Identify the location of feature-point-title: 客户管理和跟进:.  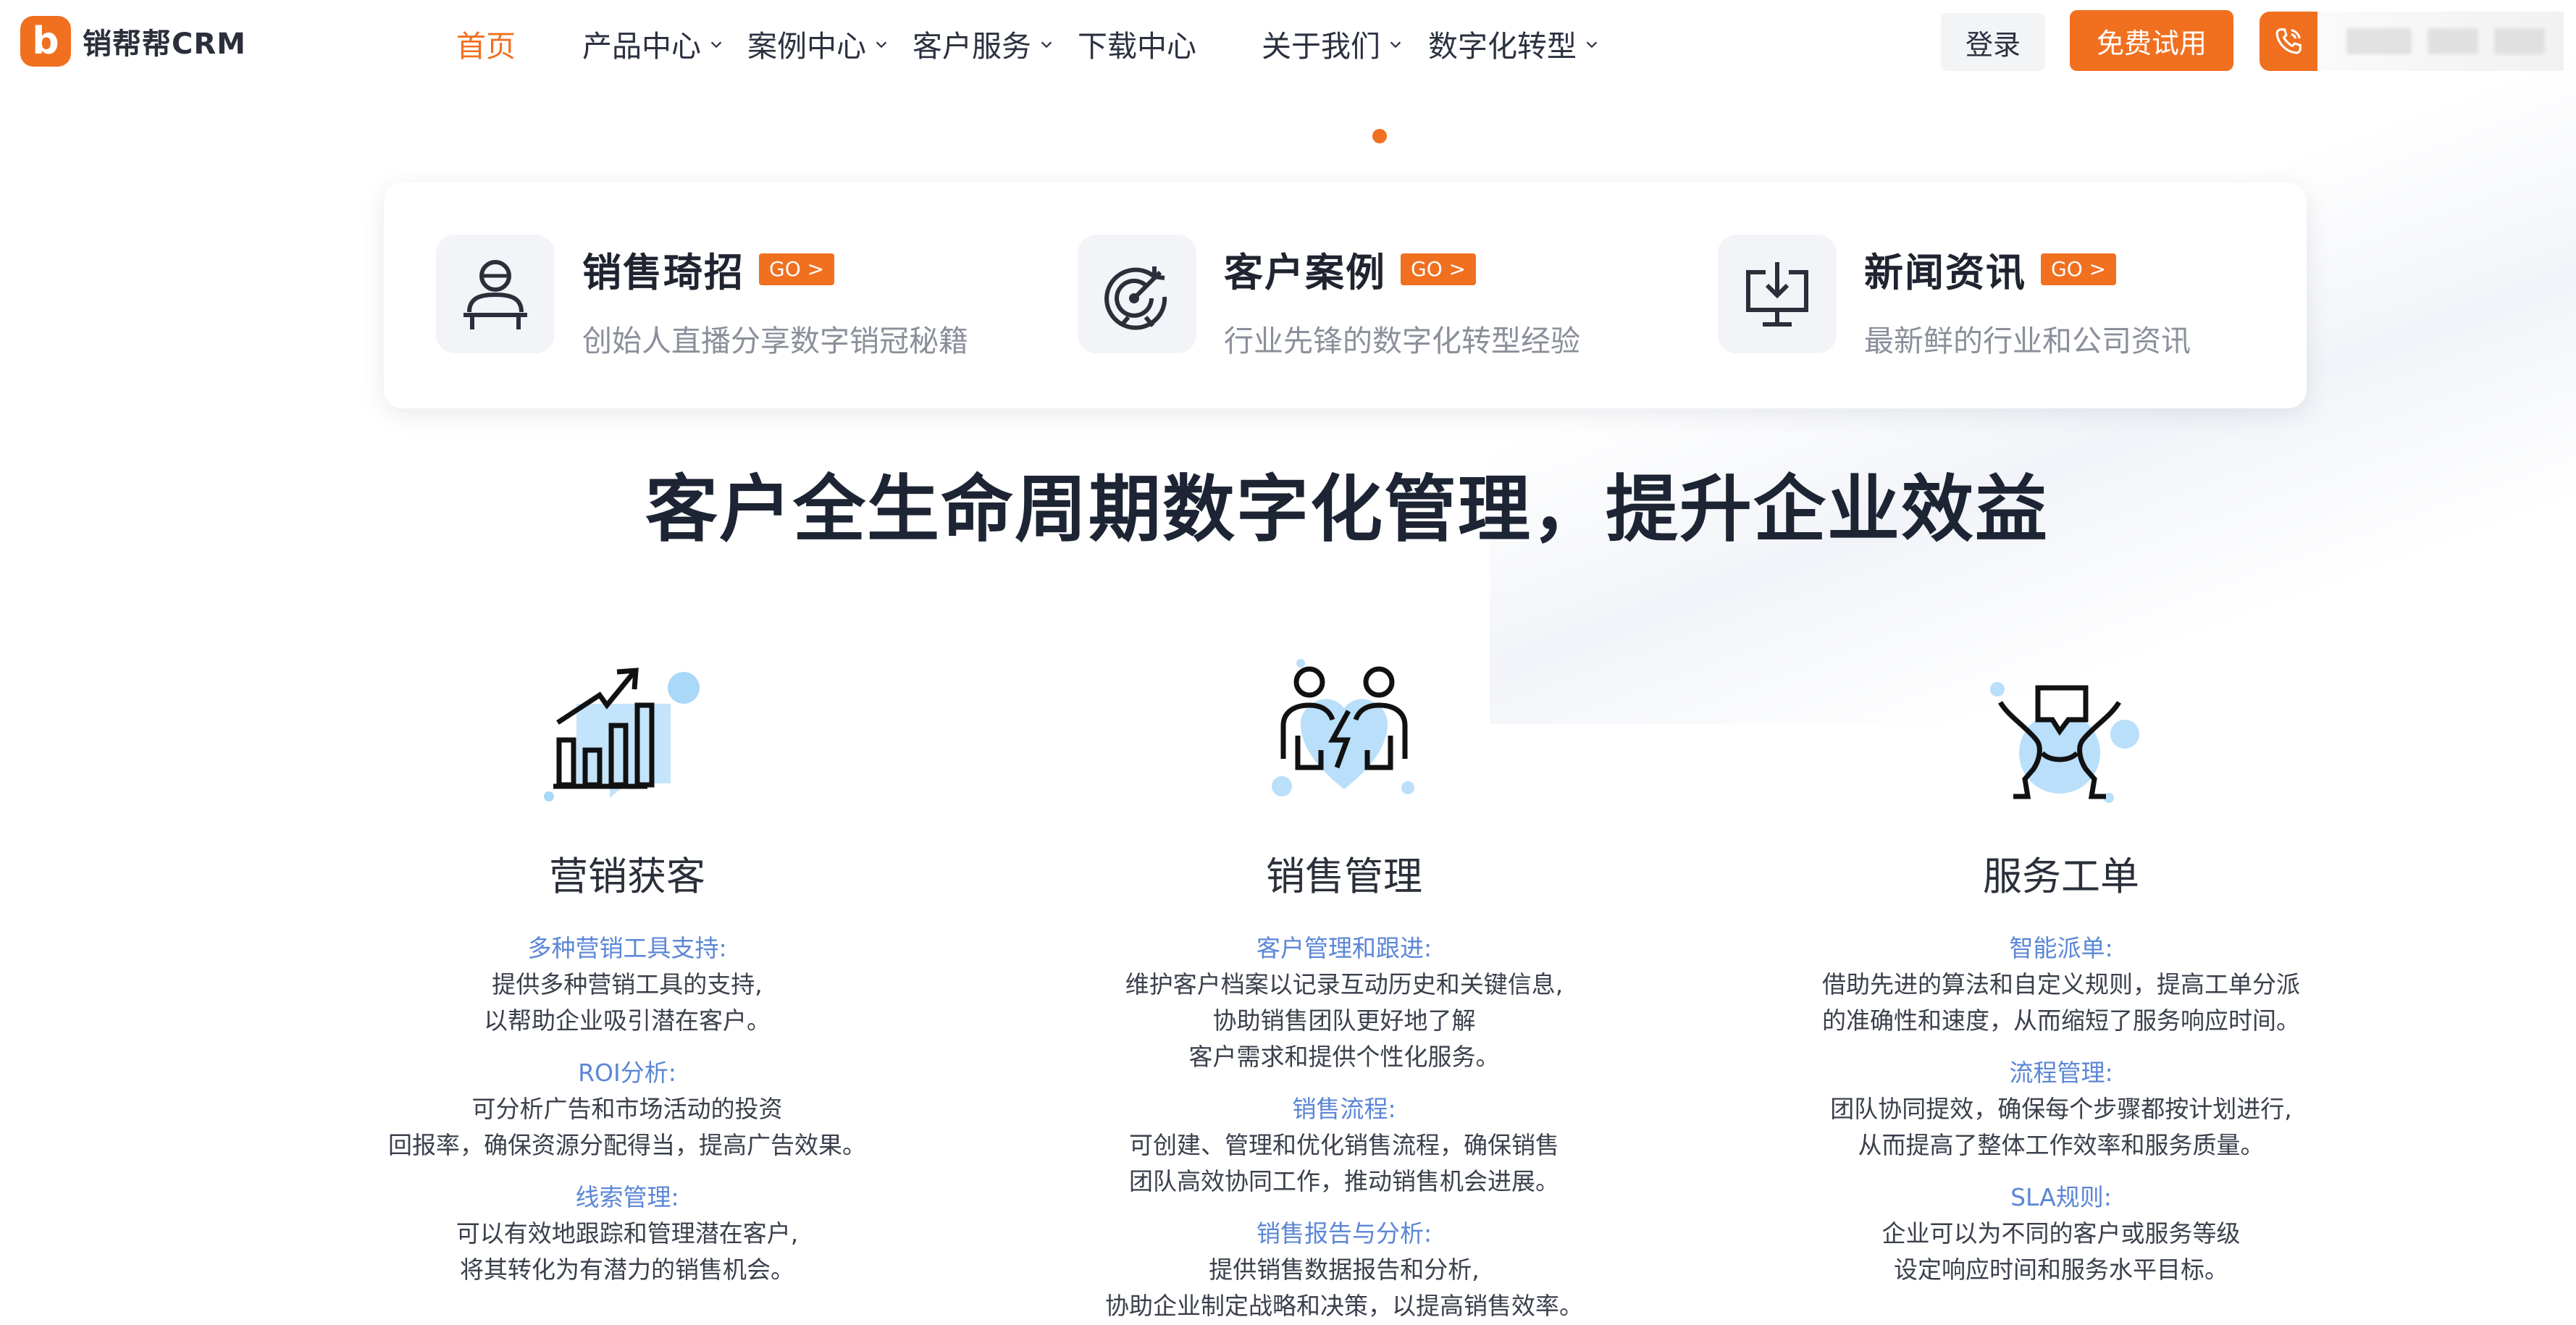
(1344, 948).